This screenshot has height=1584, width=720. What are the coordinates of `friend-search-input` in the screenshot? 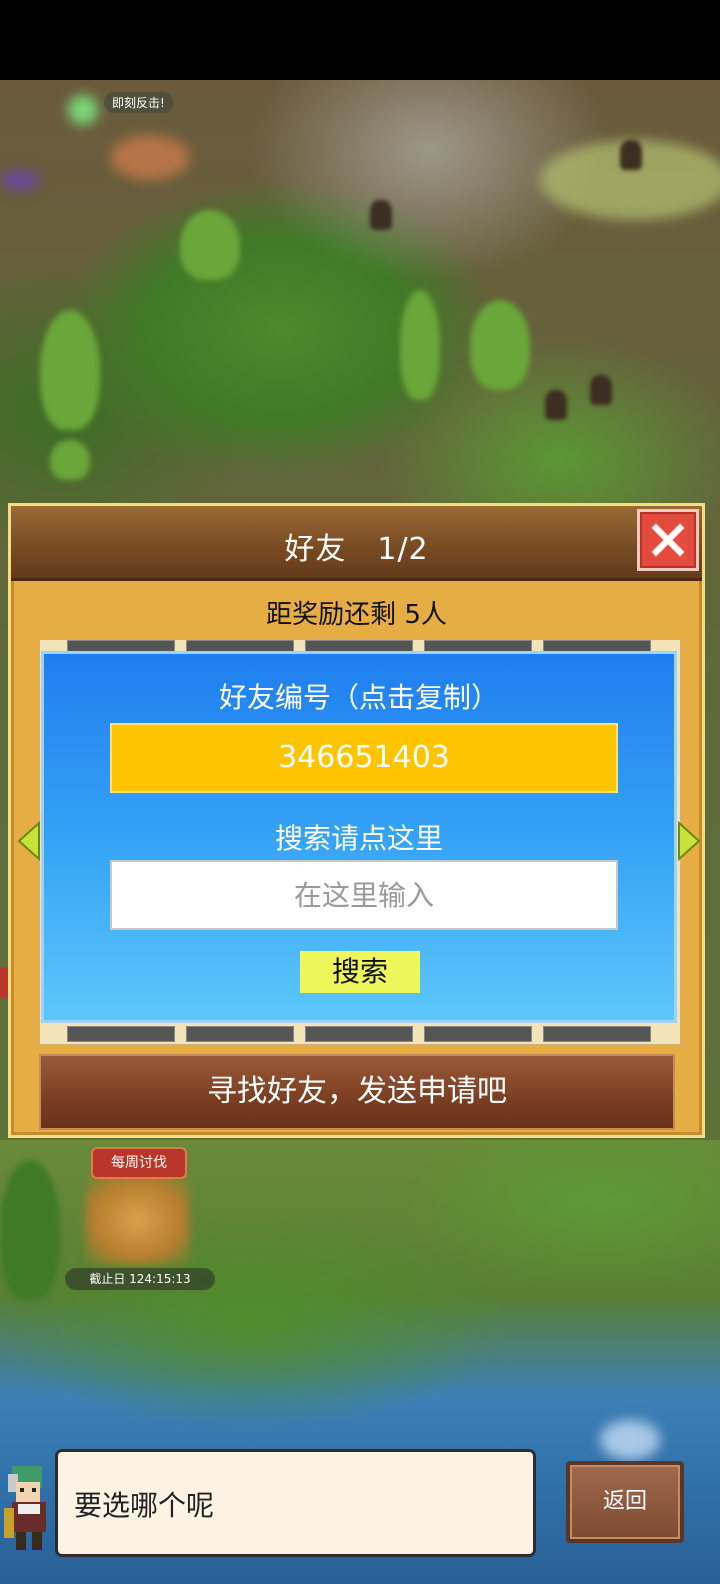 It's located at (364, 895).